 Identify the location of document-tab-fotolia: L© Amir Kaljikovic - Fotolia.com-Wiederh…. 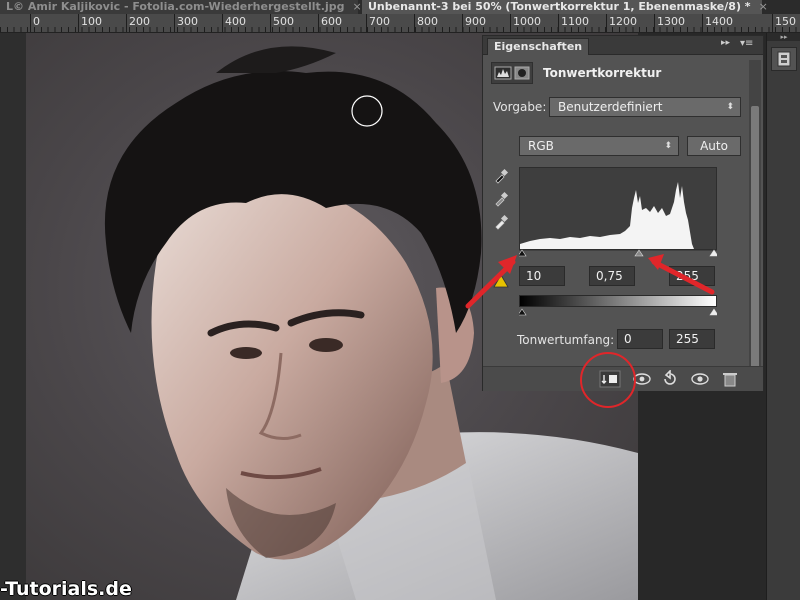
(181, 7).